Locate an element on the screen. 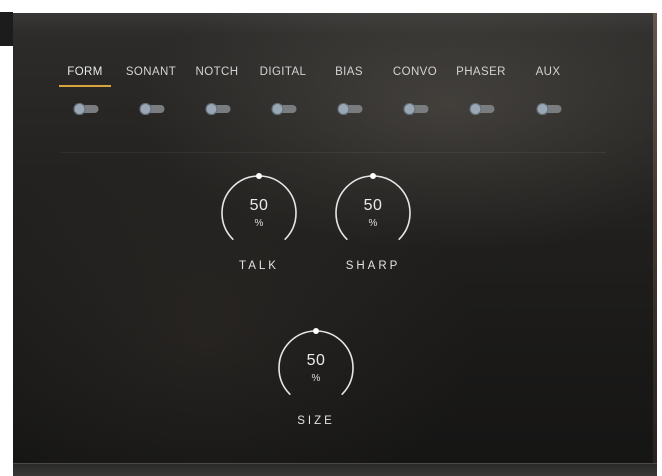 This screenshot has height=476, width=662. tab-phaser: PHASER is located at coordinates (481, 72).